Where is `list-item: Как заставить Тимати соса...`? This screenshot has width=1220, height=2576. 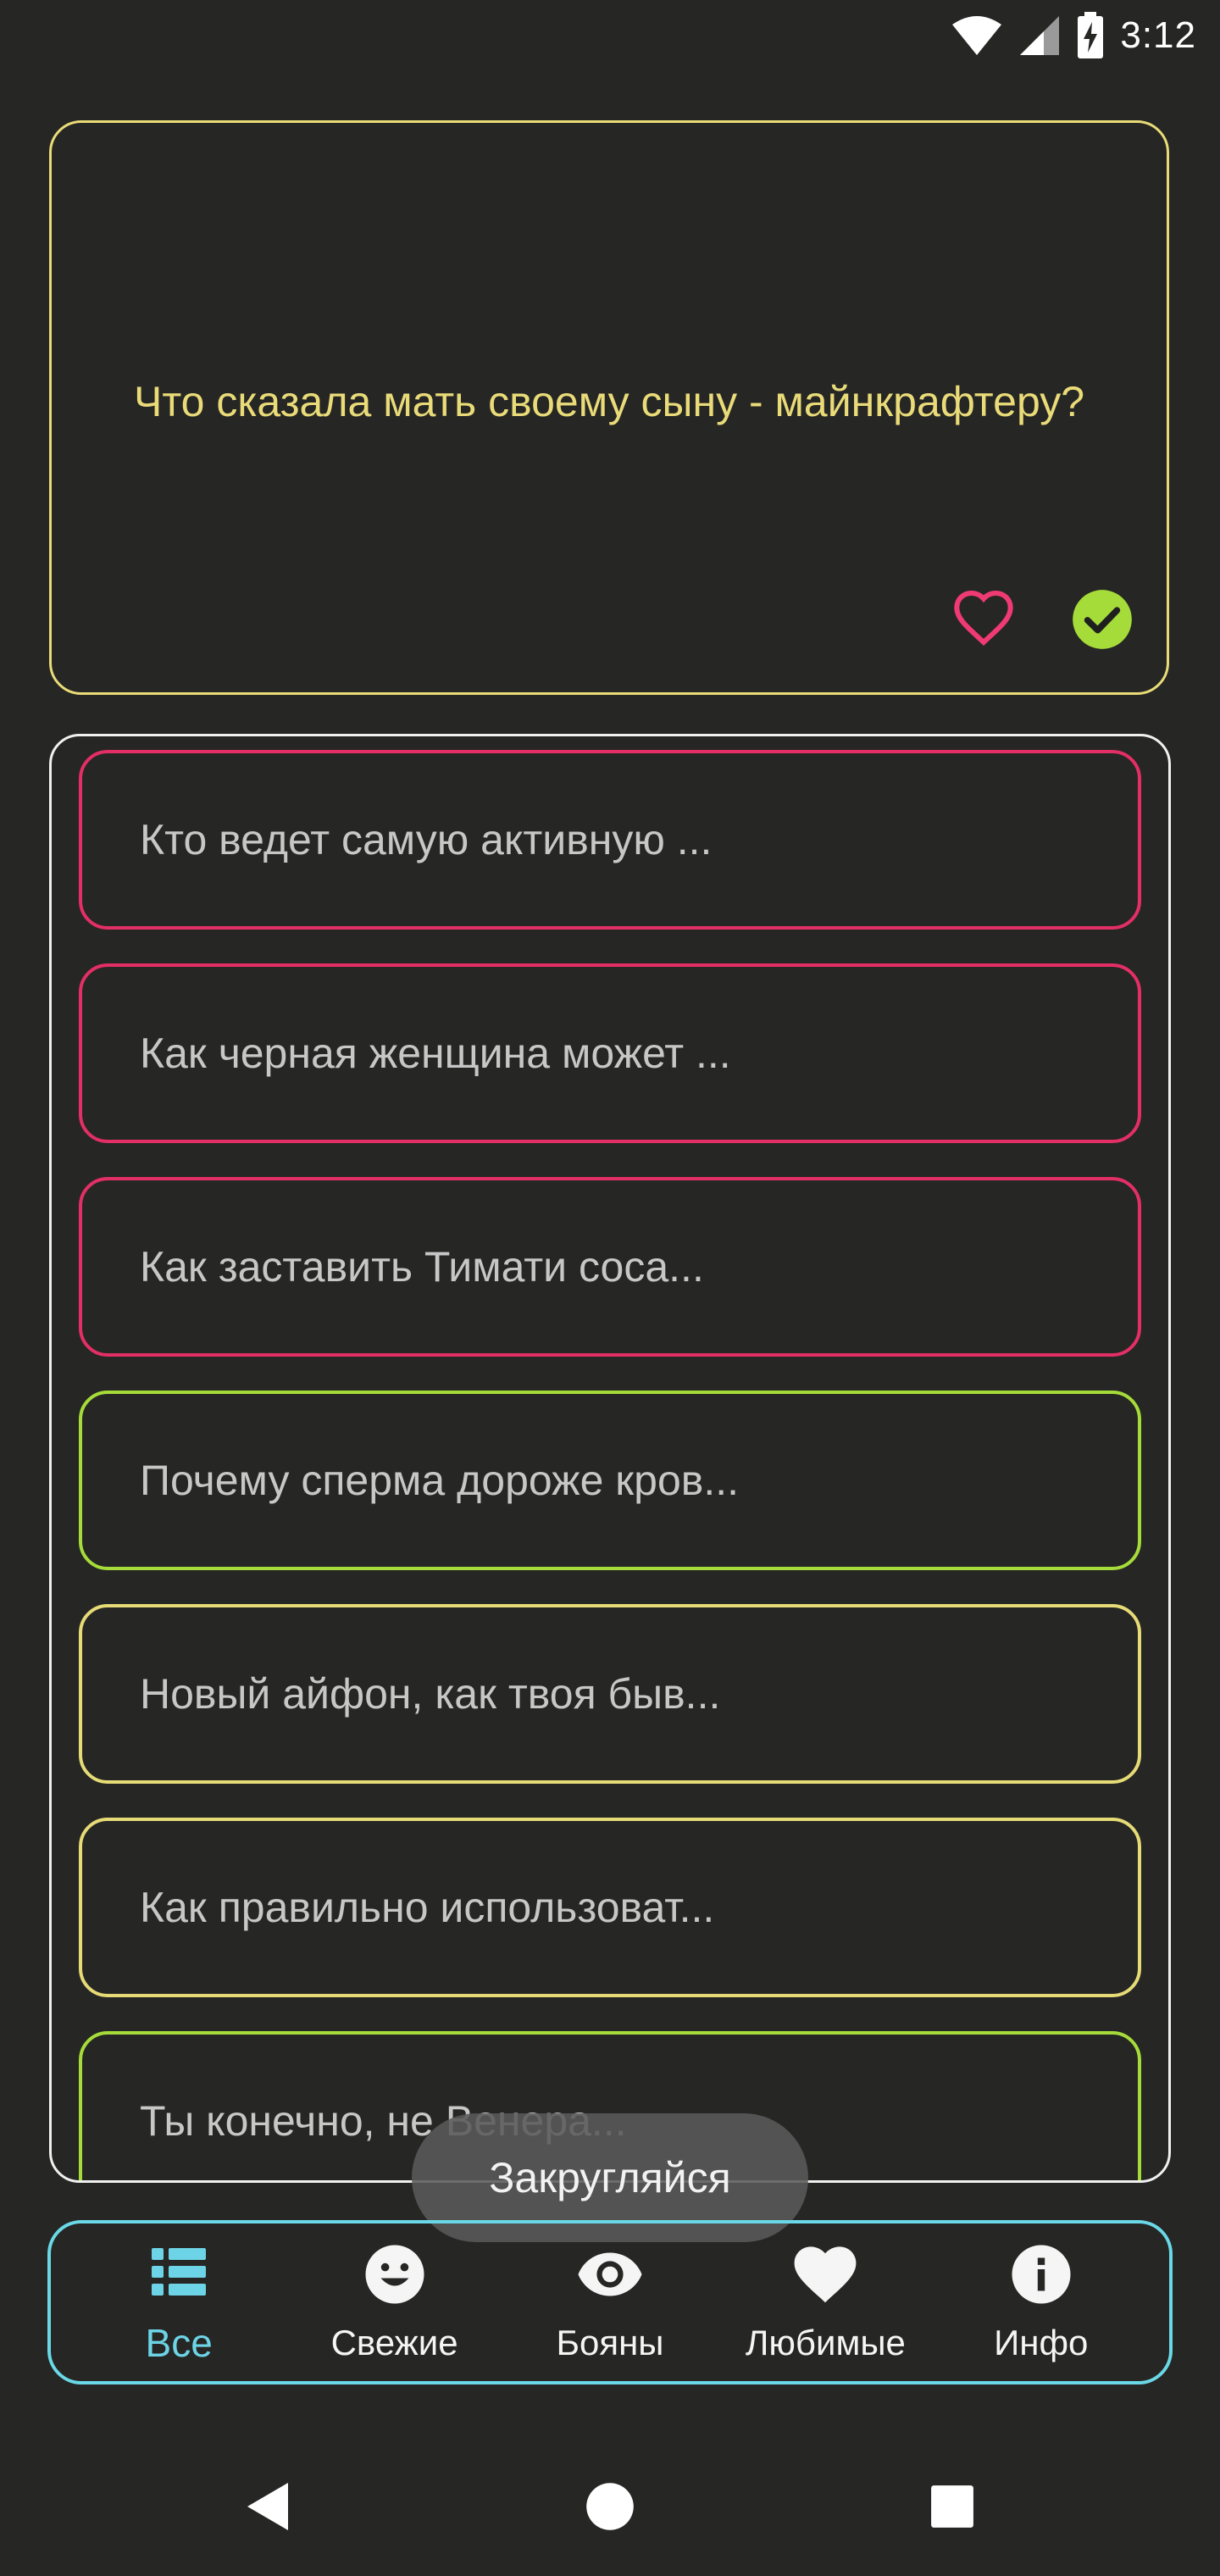
list-item: Как заставить Тимати соса... is located at coordinates (610, 1267).